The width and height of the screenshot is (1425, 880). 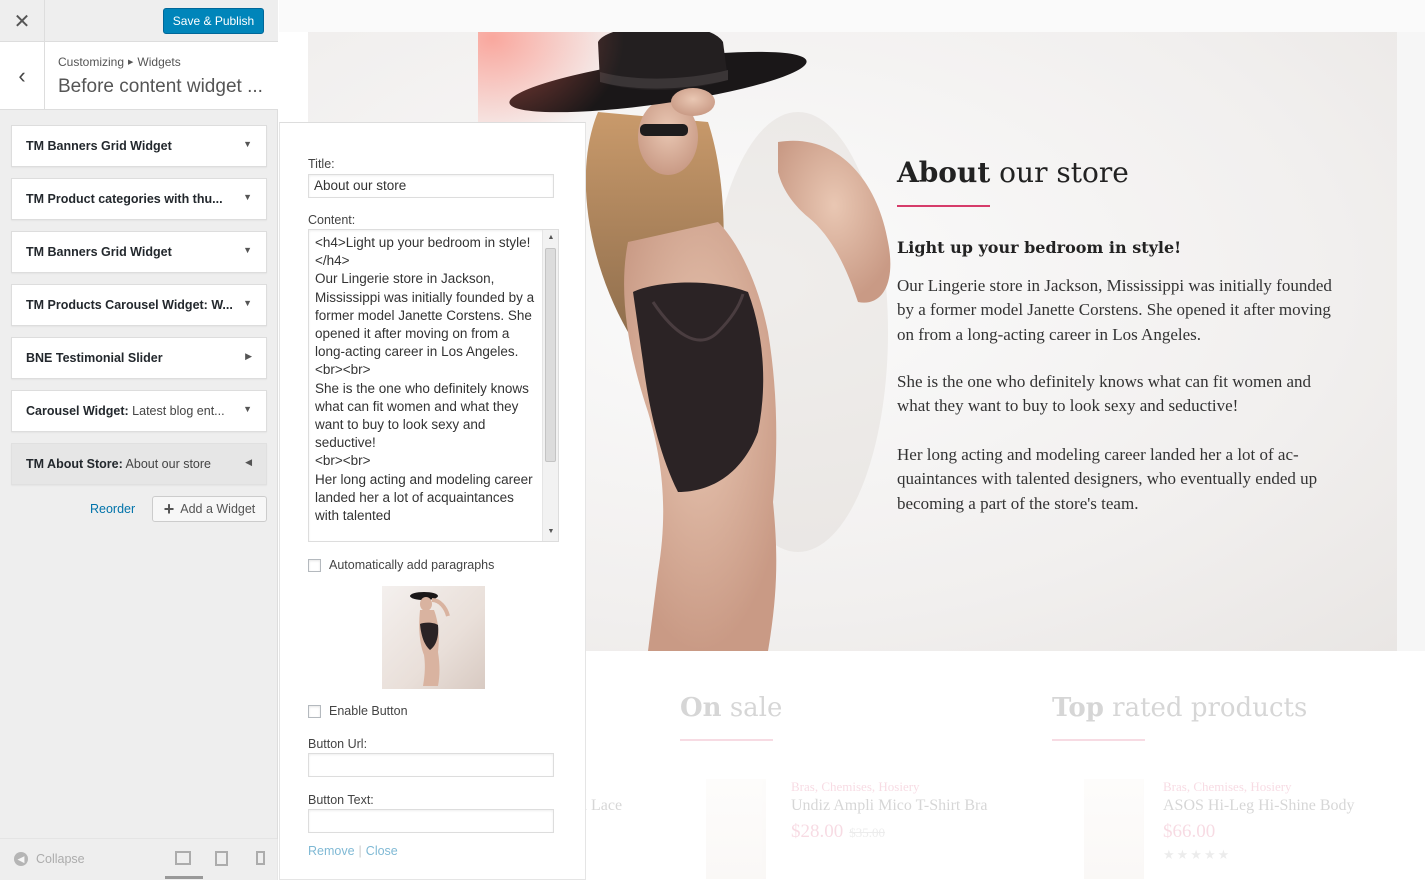 I want to click on widget-actions: Remove | Close, so click(x=353, y=851).